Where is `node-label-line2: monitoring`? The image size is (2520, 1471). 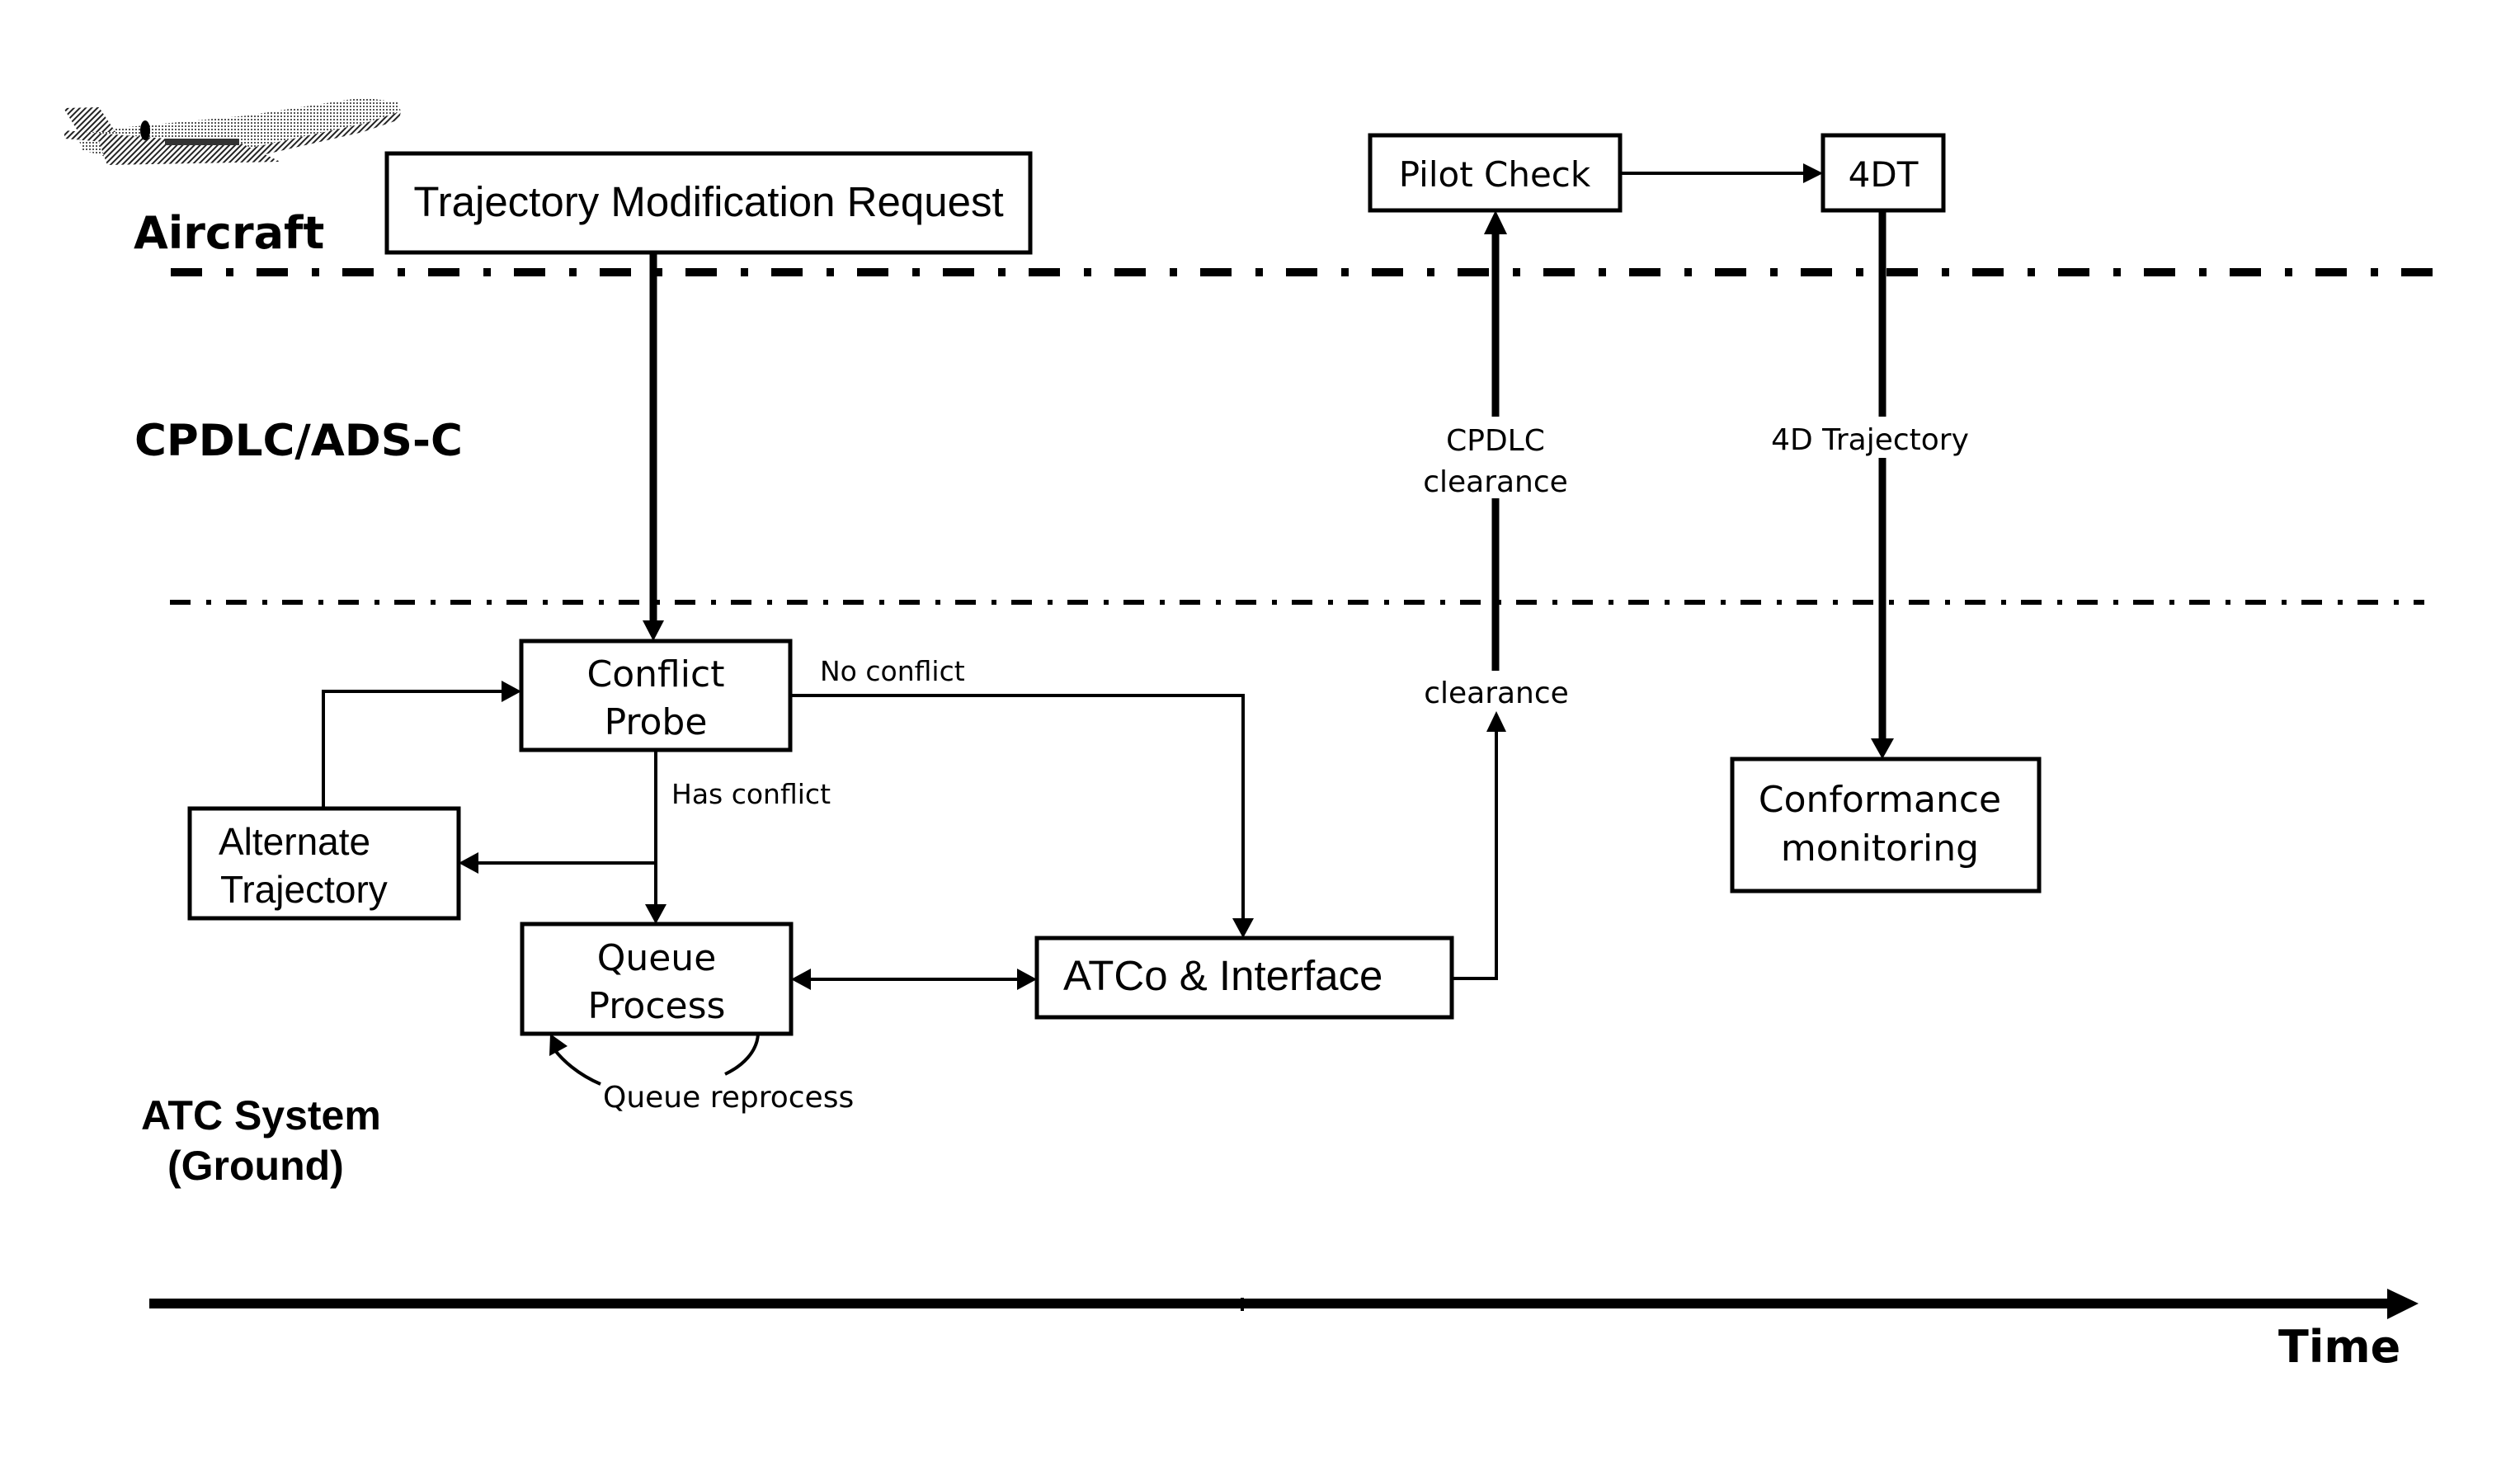 node-label-line2: monitoring is located at coordinates (1880, 848).